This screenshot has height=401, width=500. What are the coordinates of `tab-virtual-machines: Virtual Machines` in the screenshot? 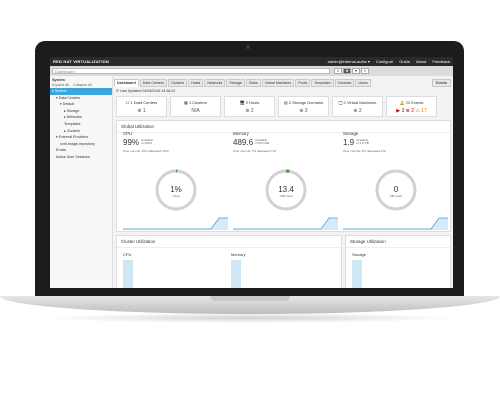 It's located at (278, 83).